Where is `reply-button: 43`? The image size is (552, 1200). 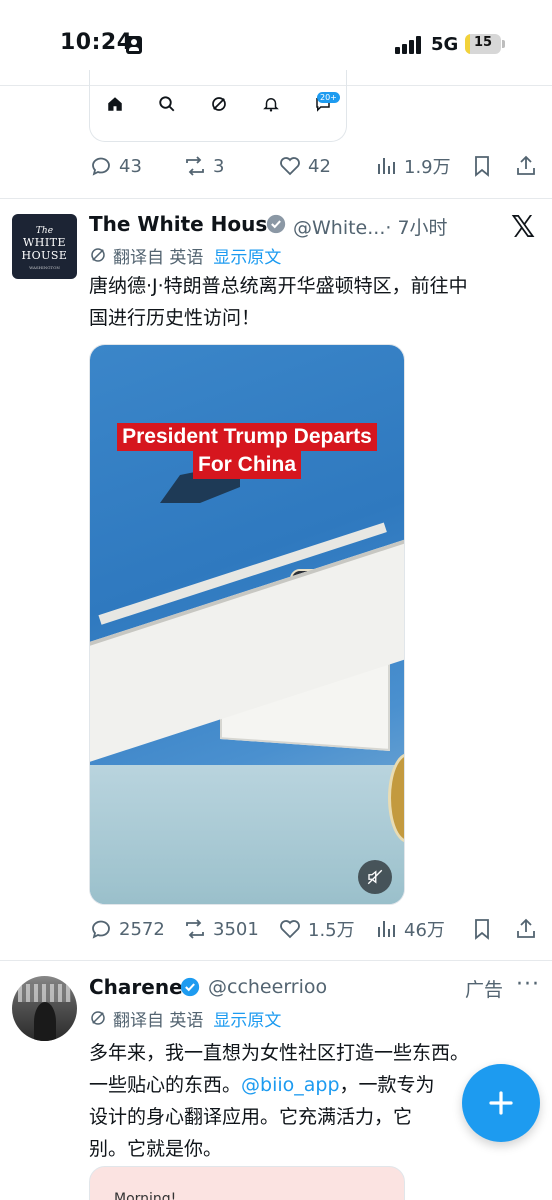 reply-button: 43 is located at coordinates (115, 166).